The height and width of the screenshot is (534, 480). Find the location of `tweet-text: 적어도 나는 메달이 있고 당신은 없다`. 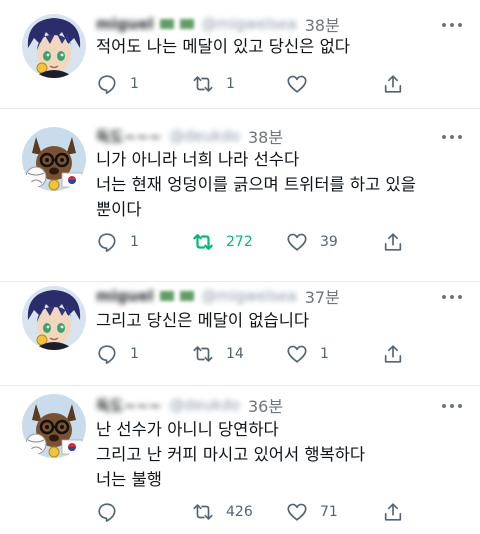

tweet-text: 적어도 나는 메달이 있고 당신은 없다 is located at coordinates (281, 46).